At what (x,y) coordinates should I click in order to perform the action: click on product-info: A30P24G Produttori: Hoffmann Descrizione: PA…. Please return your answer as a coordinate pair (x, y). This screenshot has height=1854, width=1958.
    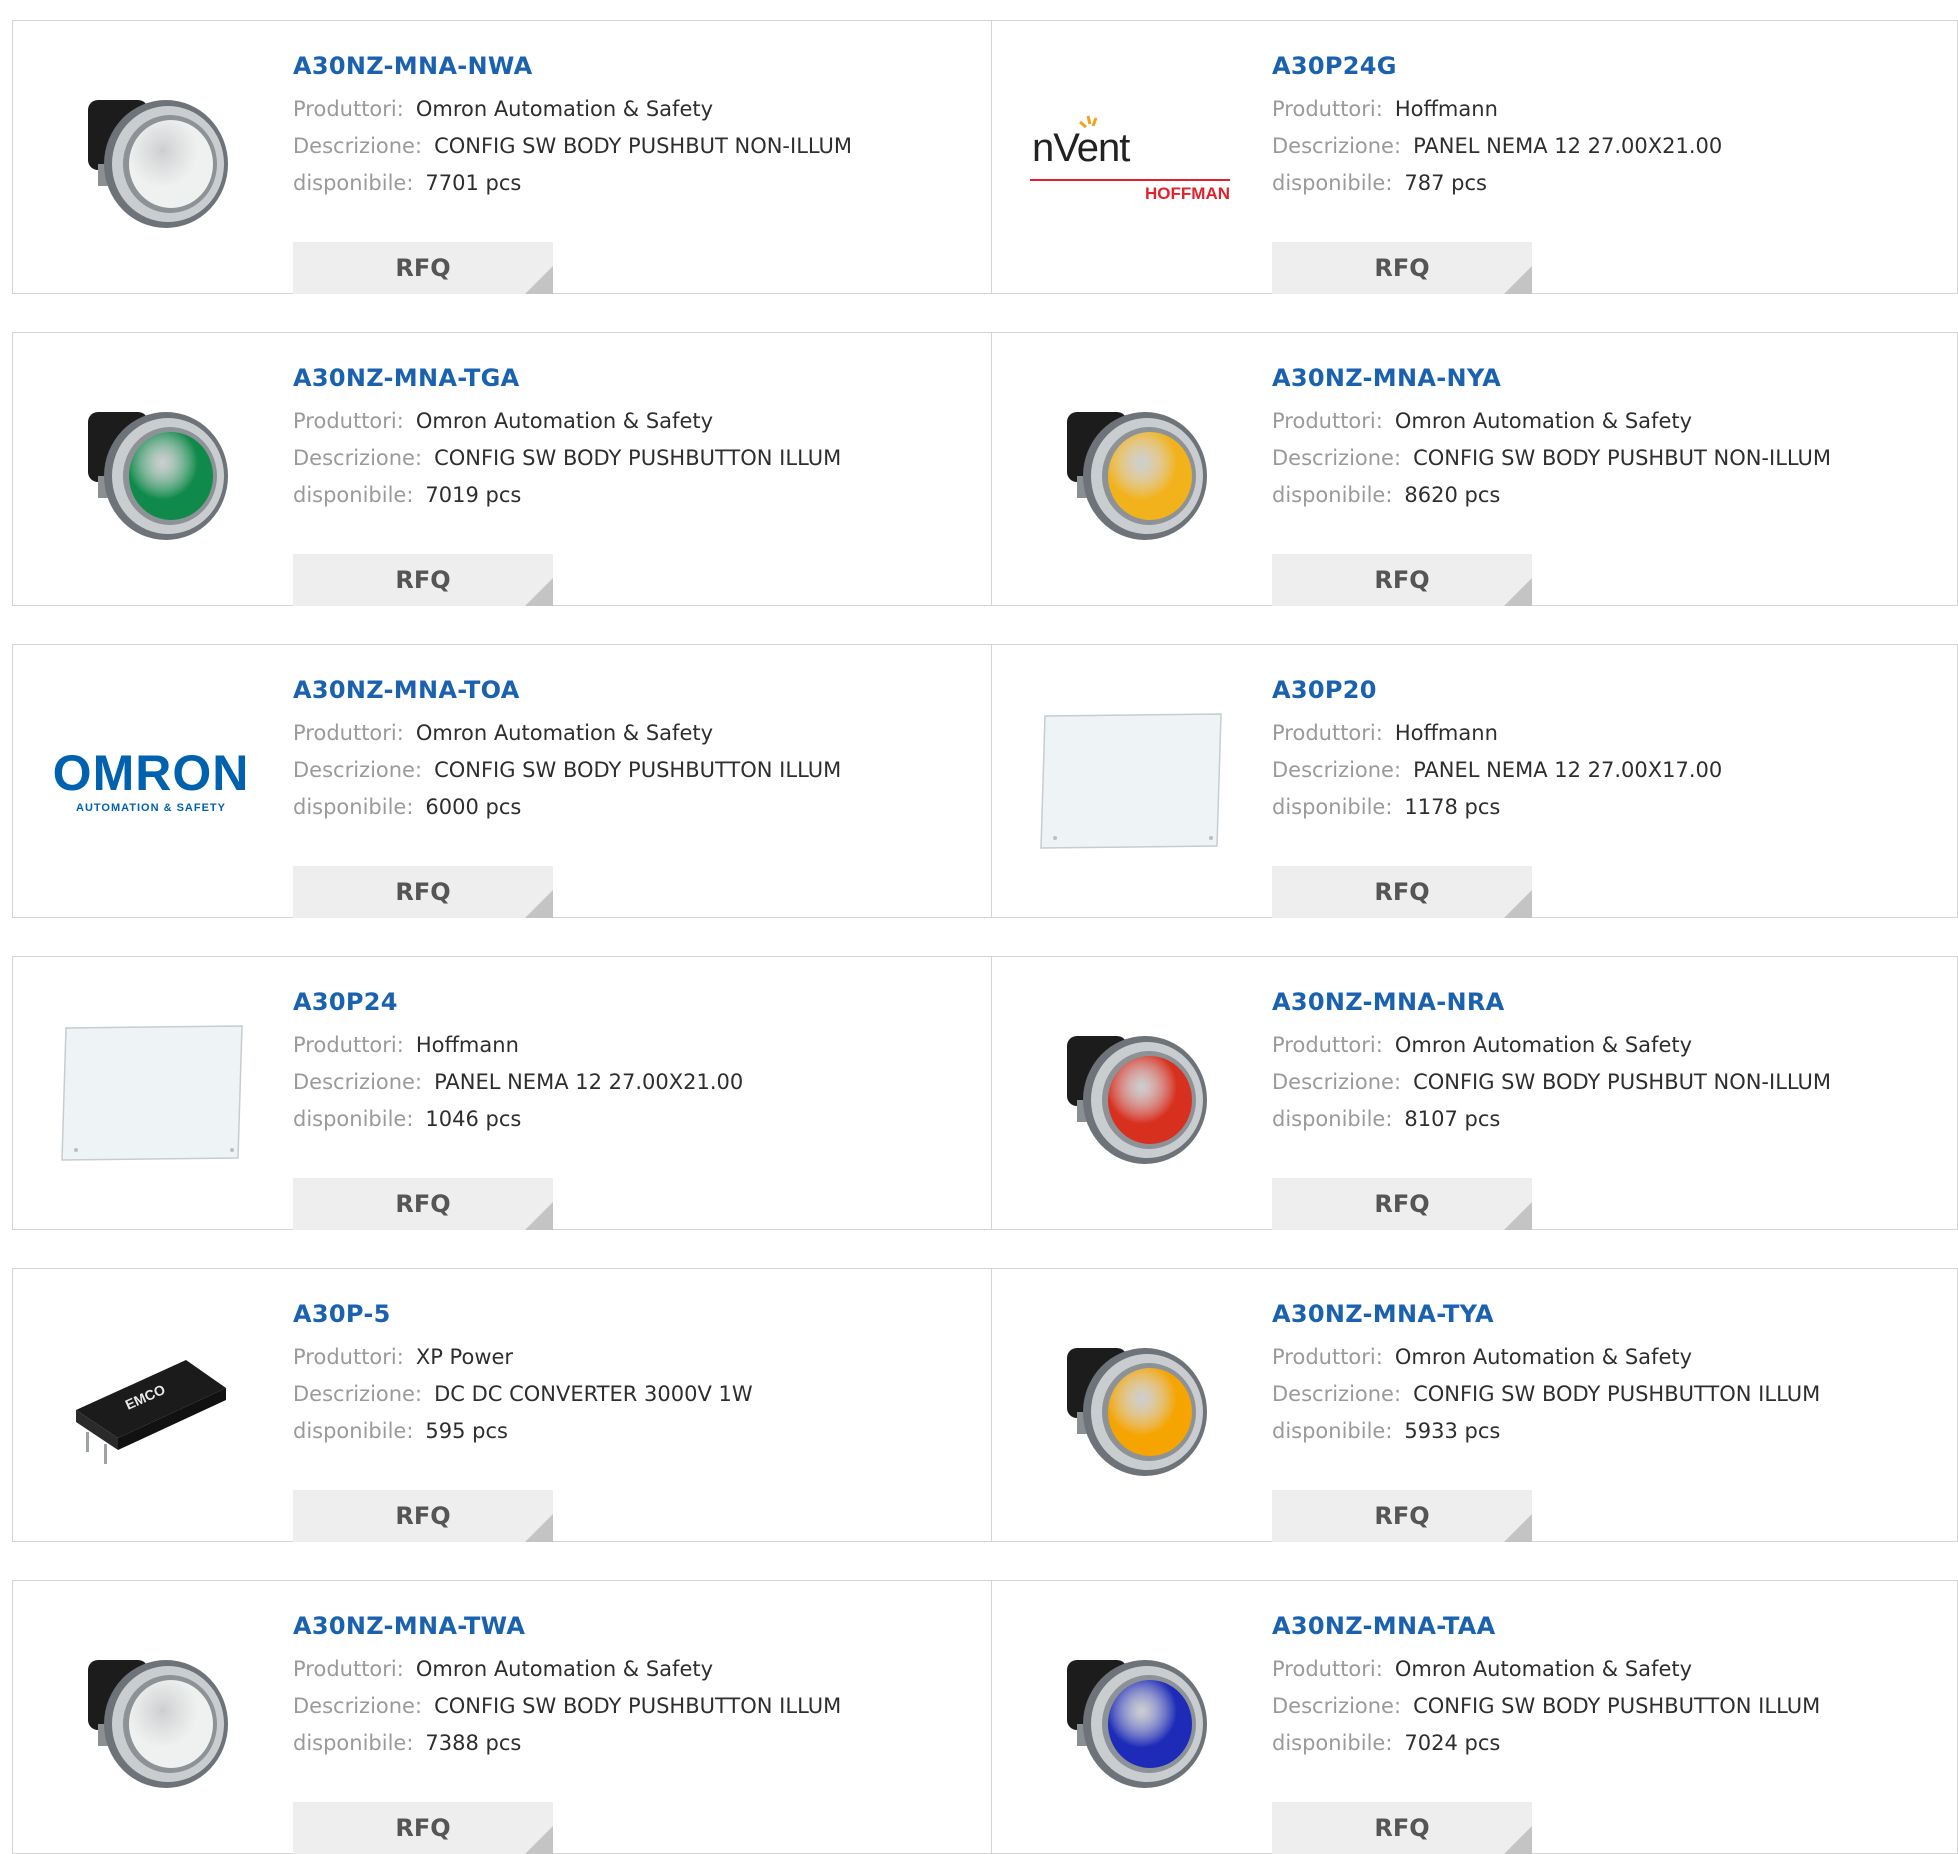
    Looking at the image, I should click on (1497, 172).